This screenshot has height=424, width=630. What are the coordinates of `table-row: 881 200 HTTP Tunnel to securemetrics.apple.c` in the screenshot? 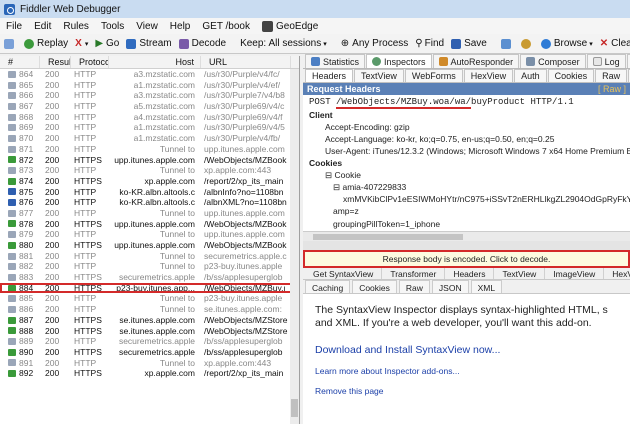 It's located at (149, 256).